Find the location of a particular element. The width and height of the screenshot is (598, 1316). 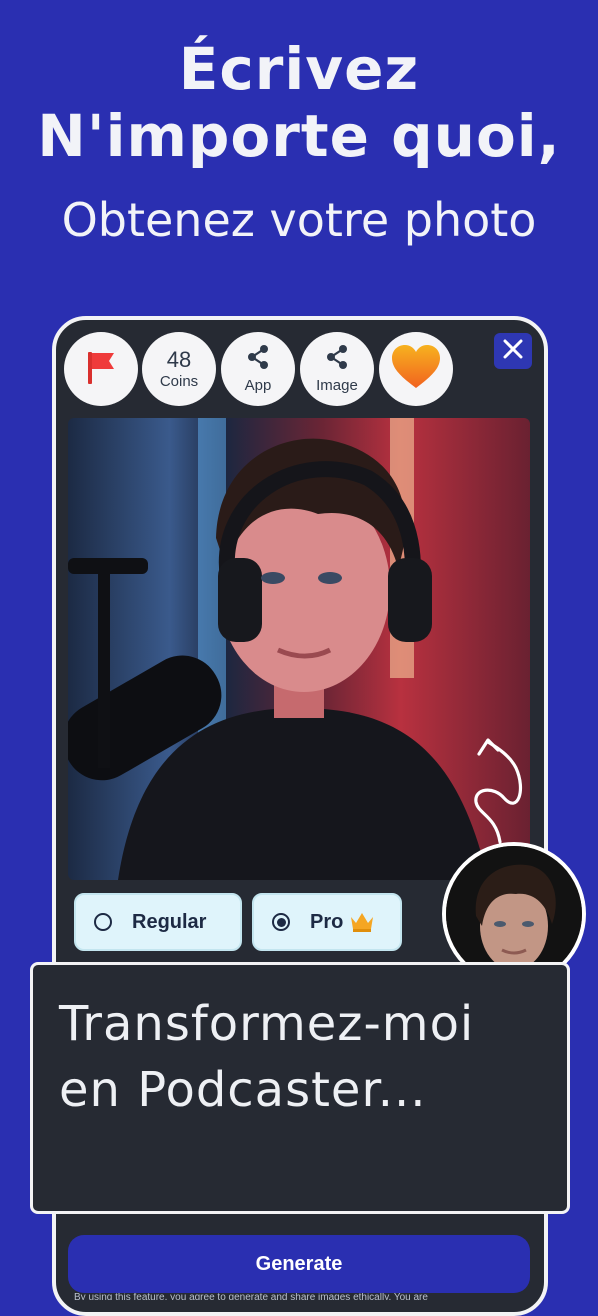

close-icon is located at coordinates (513, 351).